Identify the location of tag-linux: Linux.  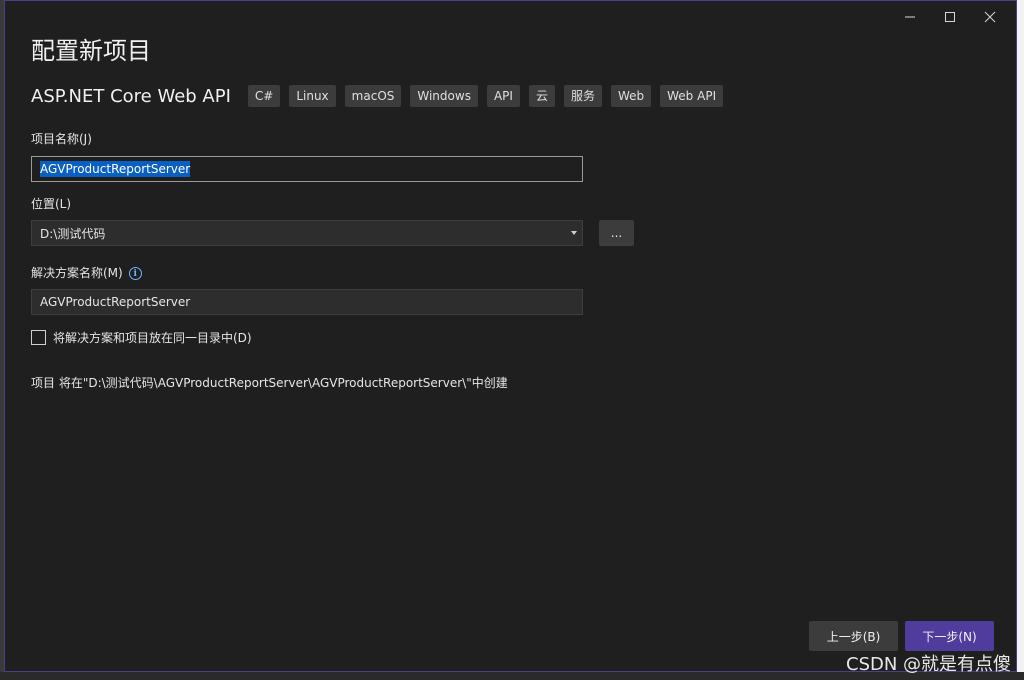
(312, 96).